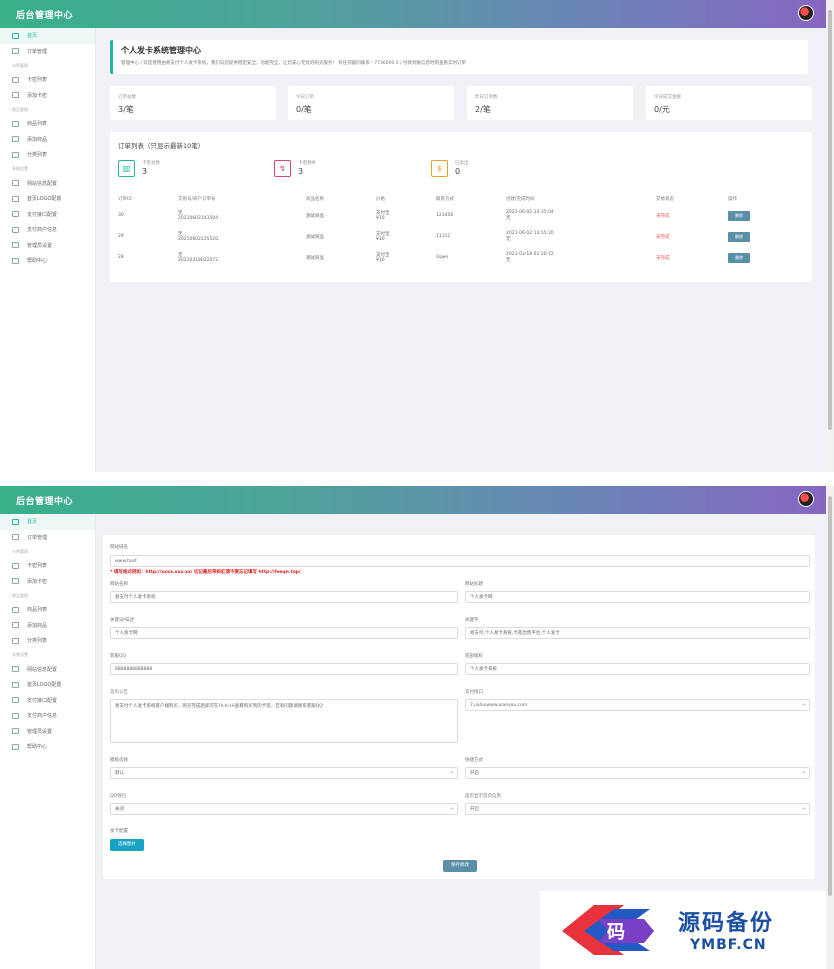 This screenshot has width=834, height=969. What do you see at coordinates (460, 561) in the screenshot?
I see `site-url-input: www.host` at bounding box center [460, 561].